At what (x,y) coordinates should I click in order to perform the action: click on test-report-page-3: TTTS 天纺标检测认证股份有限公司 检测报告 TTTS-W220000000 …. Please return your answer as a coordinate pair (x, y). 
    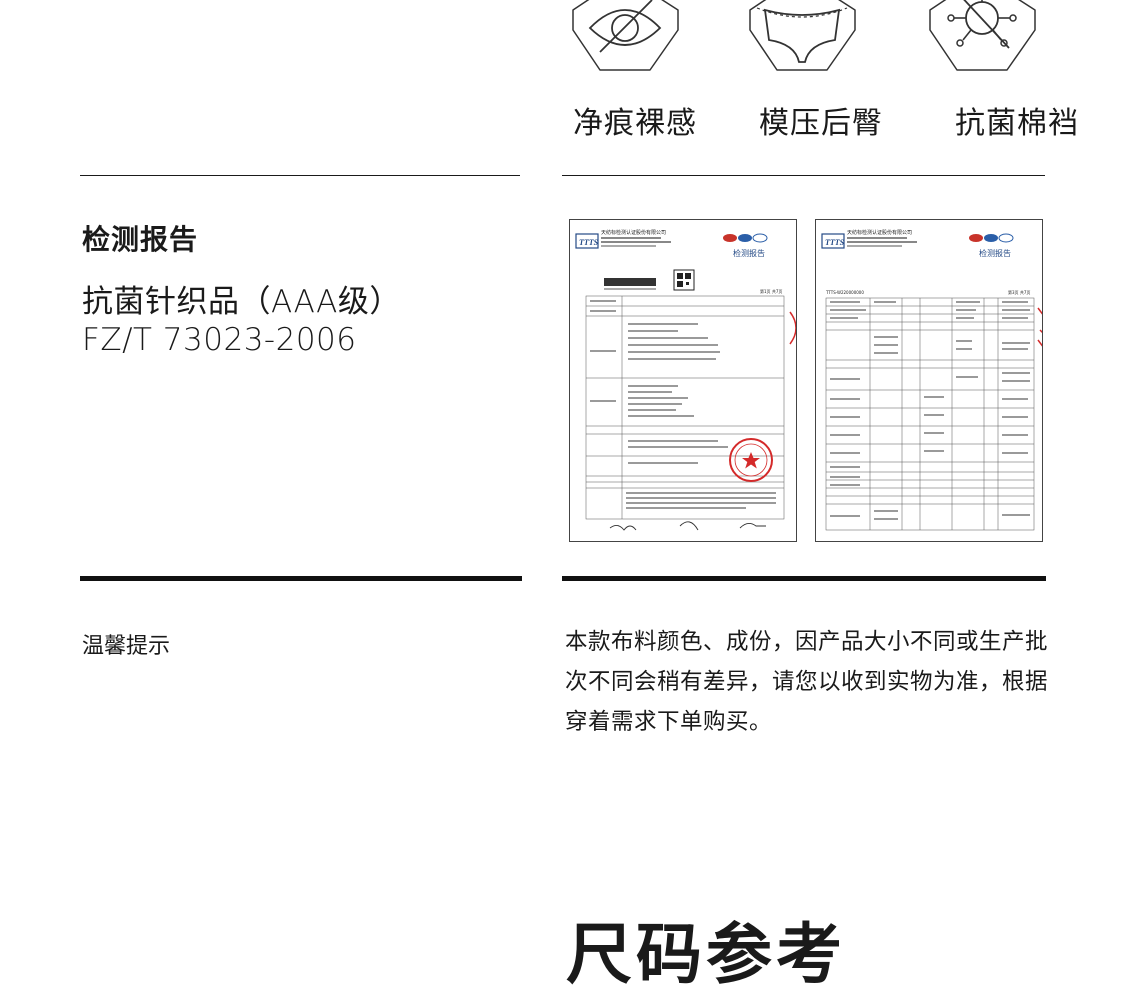
    Looking at the image, I should click on (929, 380).